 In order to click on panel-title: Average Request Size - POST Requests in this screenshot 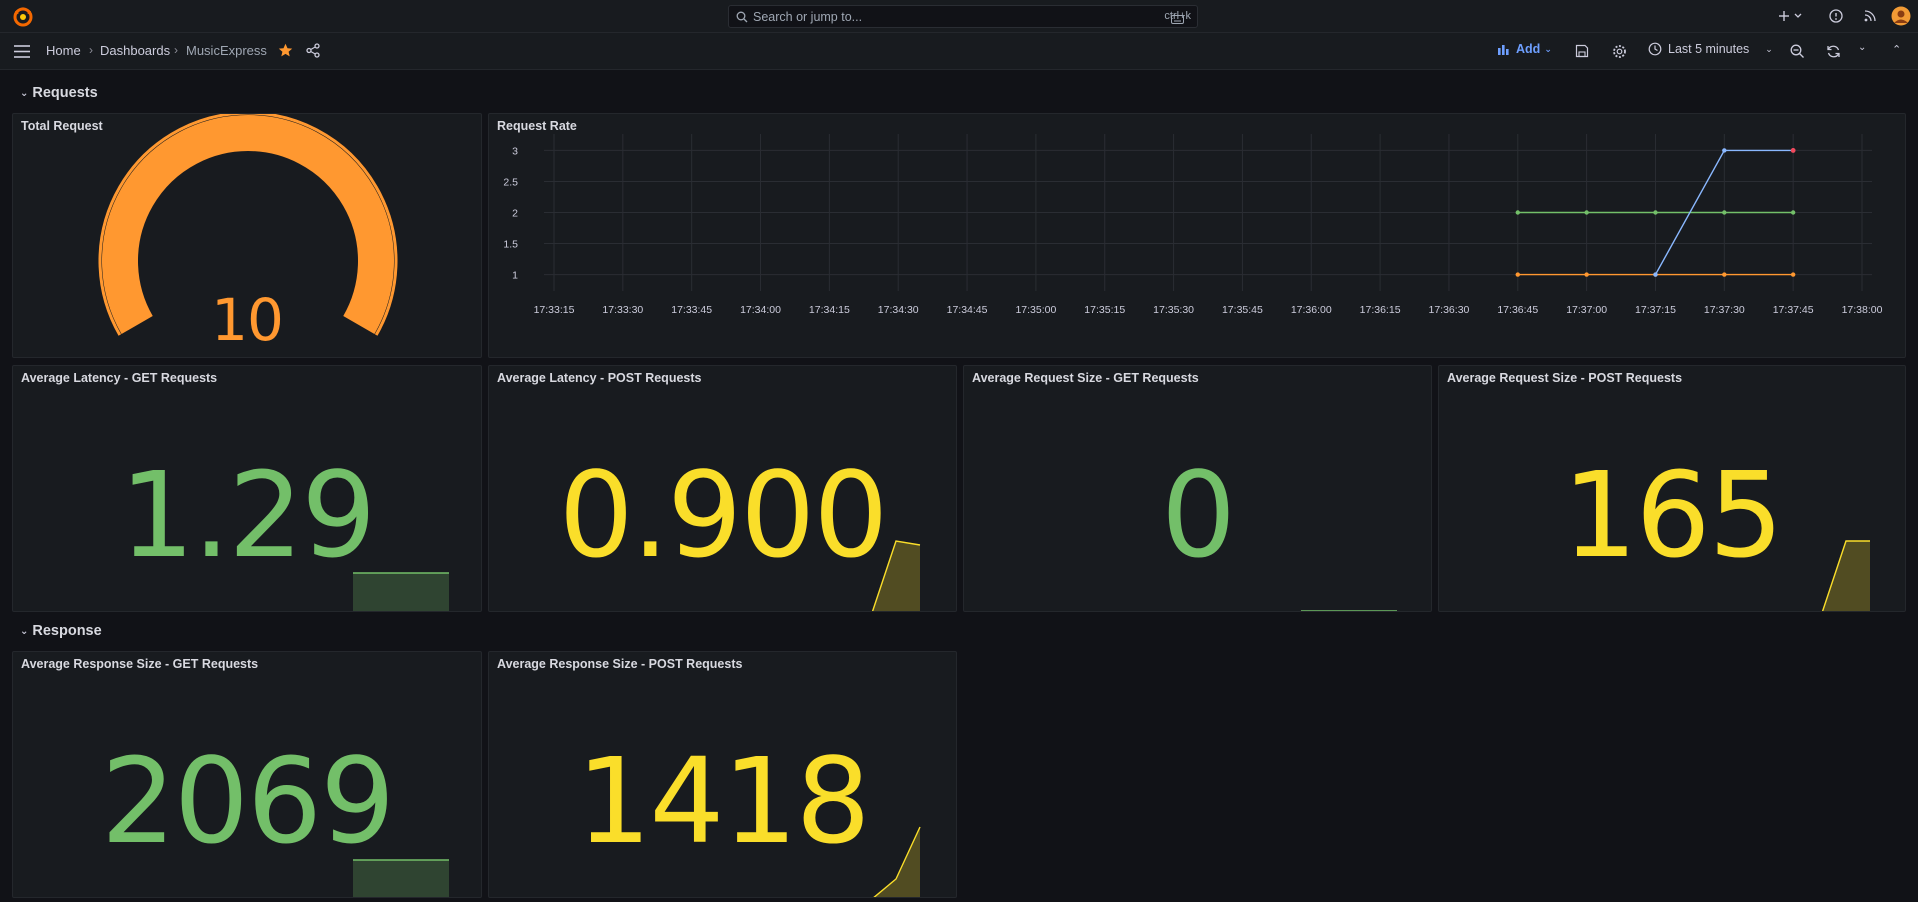, I will do `click(1565, 378)`.